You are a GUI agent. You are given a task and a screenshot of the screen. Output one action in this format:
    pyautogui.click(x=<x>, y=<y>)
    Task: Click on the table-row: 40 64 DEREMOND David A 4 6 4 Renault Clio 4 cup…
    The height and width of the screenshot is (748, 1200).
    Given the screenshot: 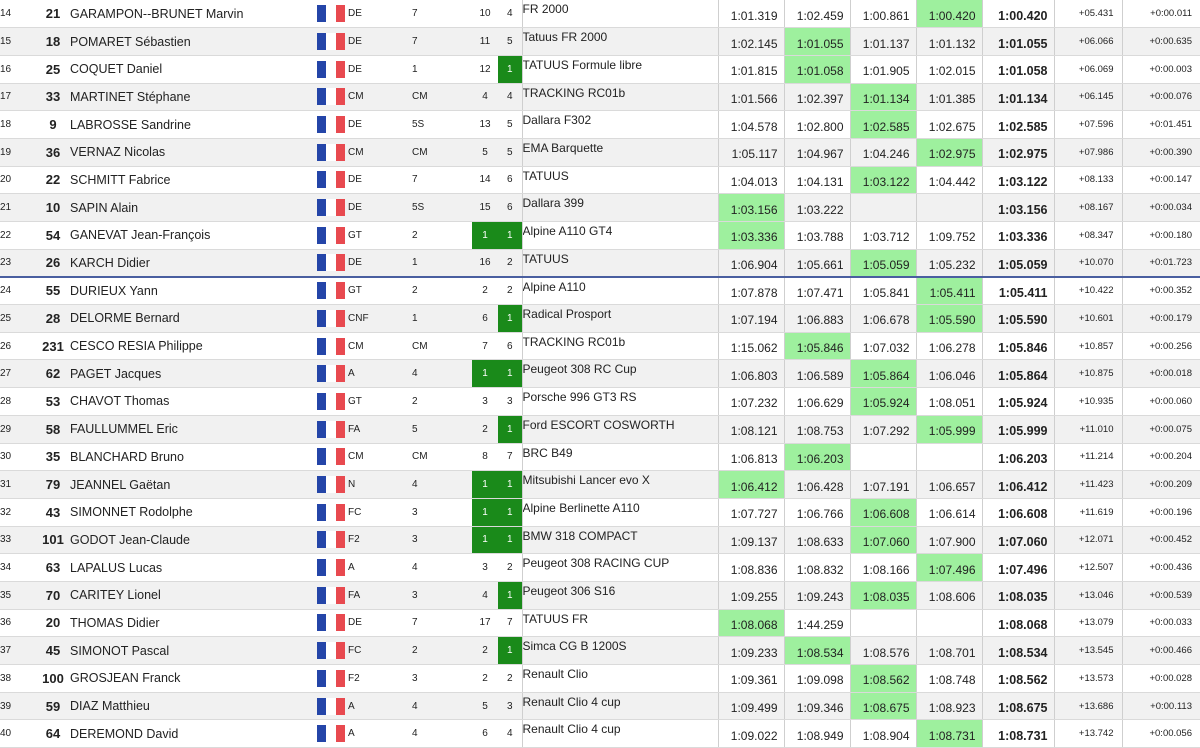 What is the action you would take?
    pyautogui.click(x=600, y=733)
    